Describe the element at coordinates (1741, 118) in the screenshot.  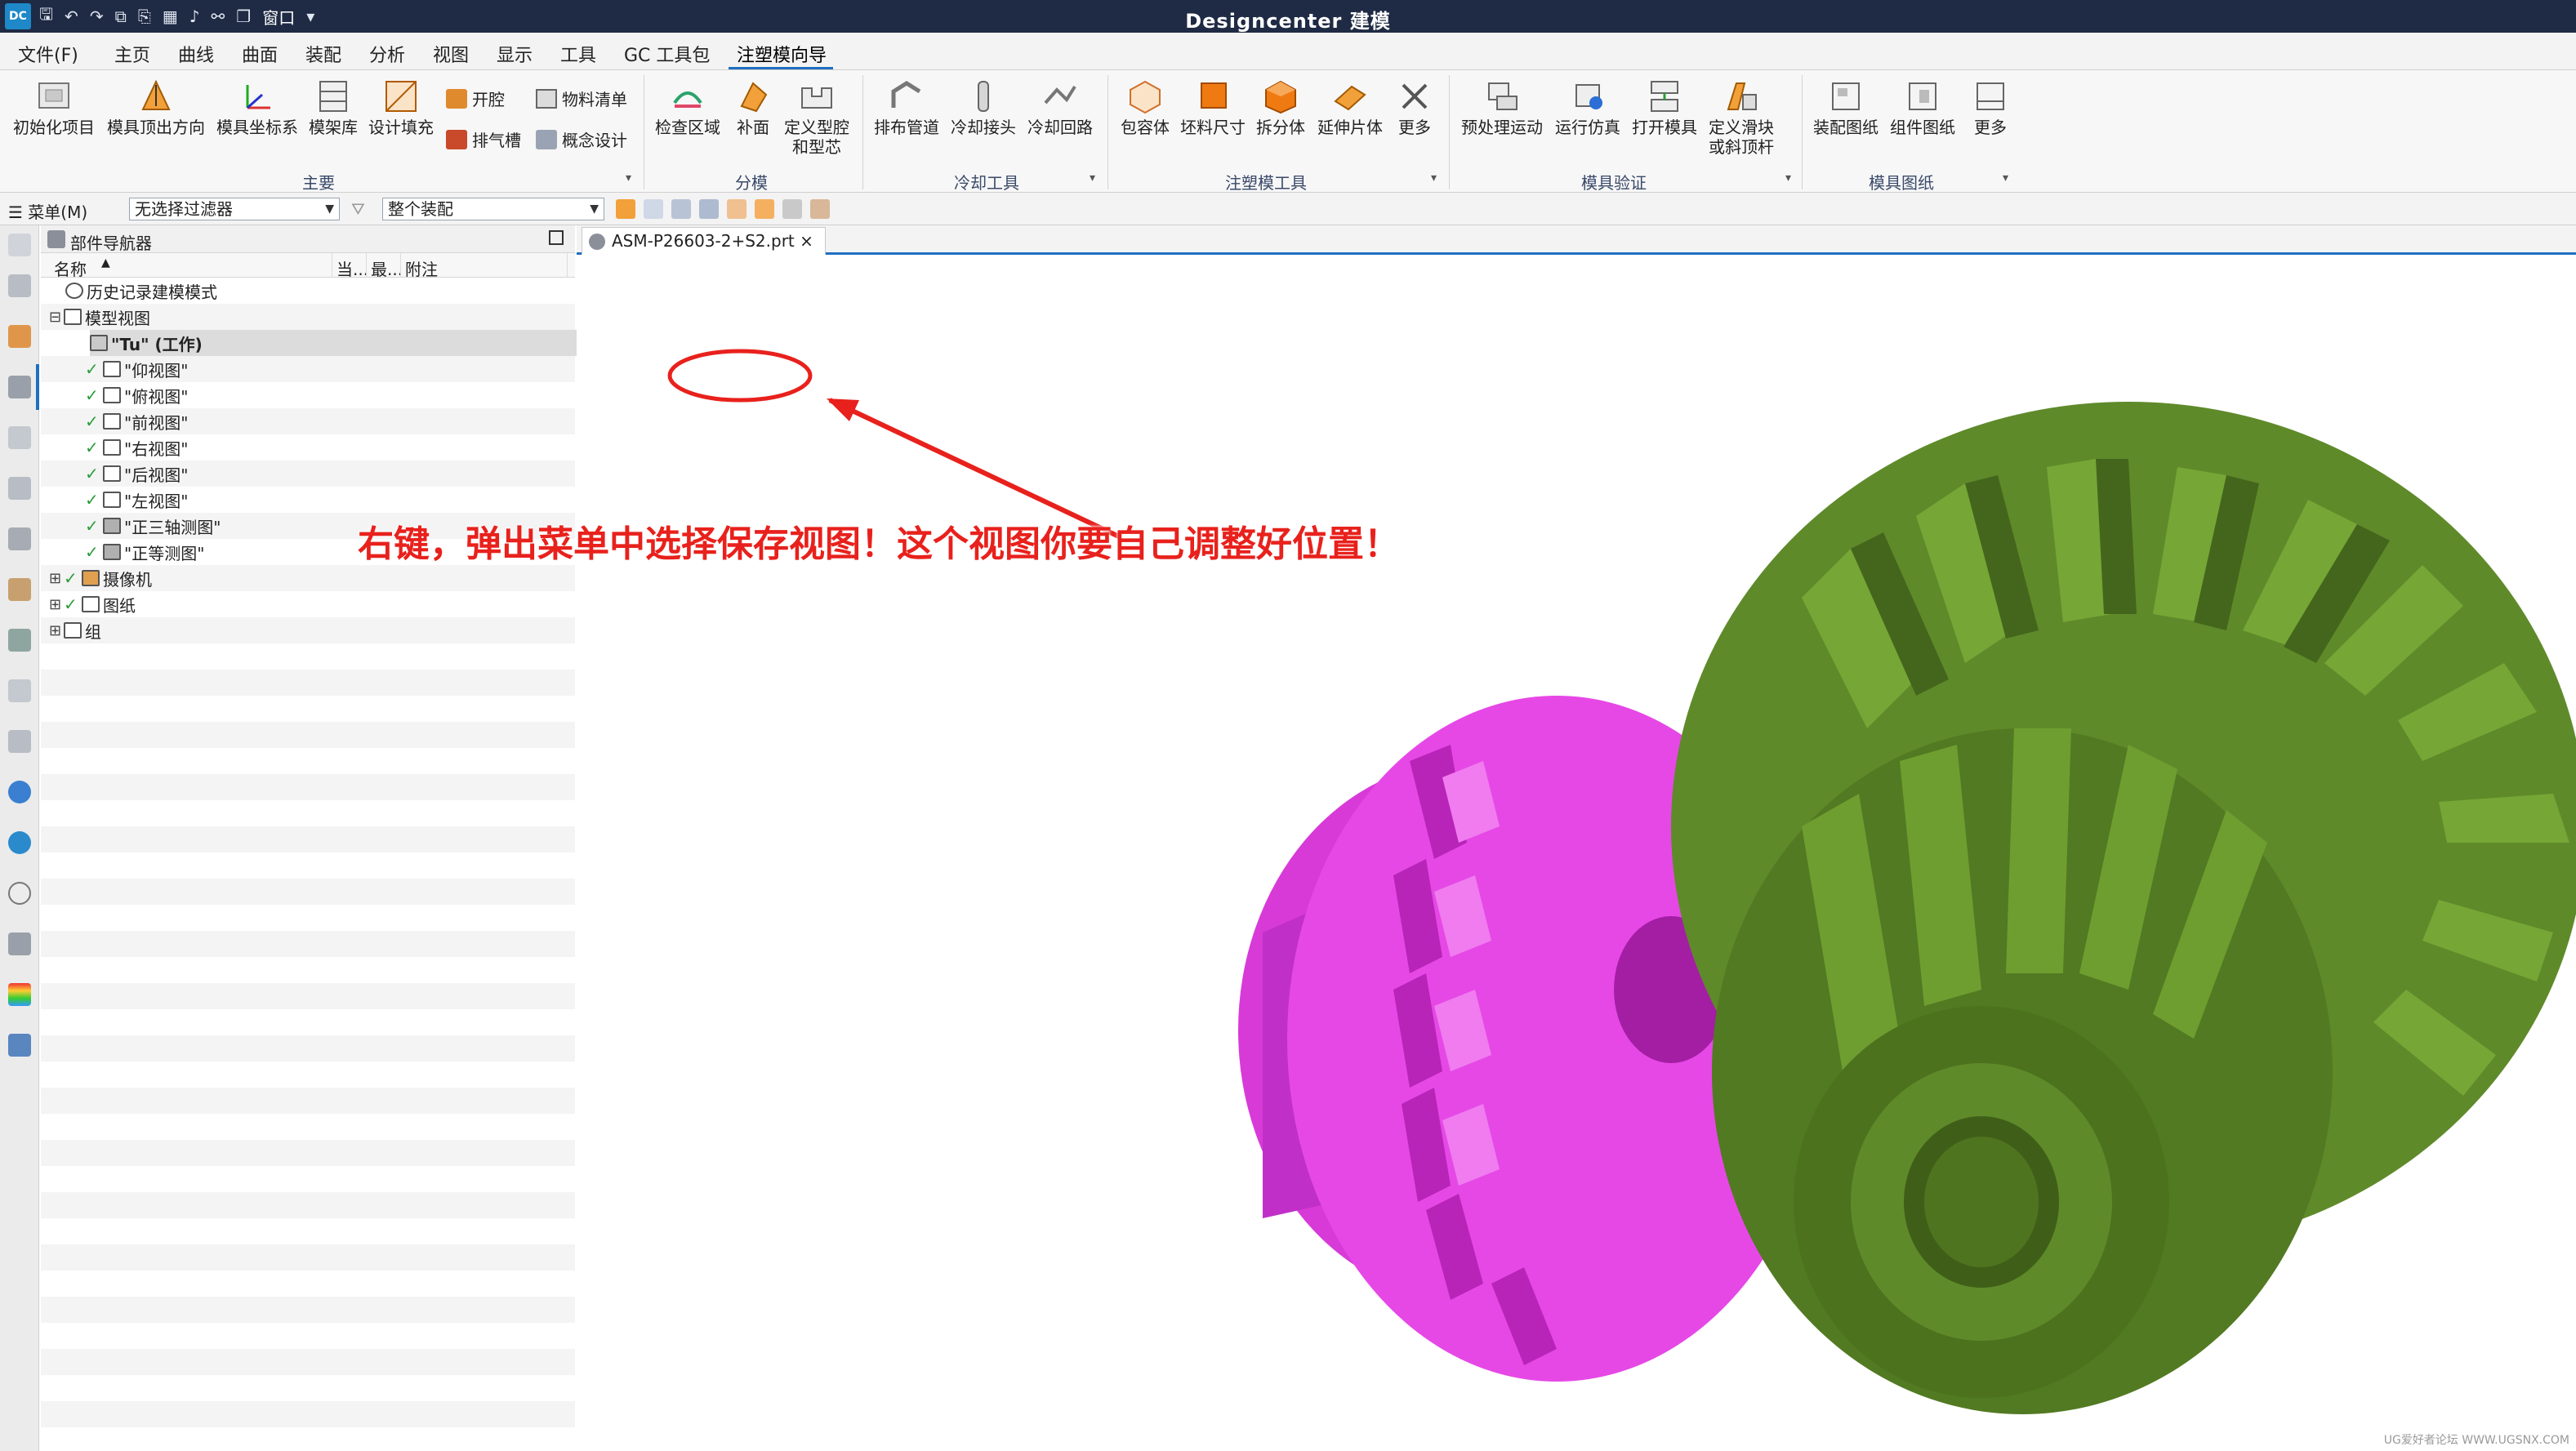
I see `define-slider-lifter-button: 定义滑块 或斜顶杆` at that location.